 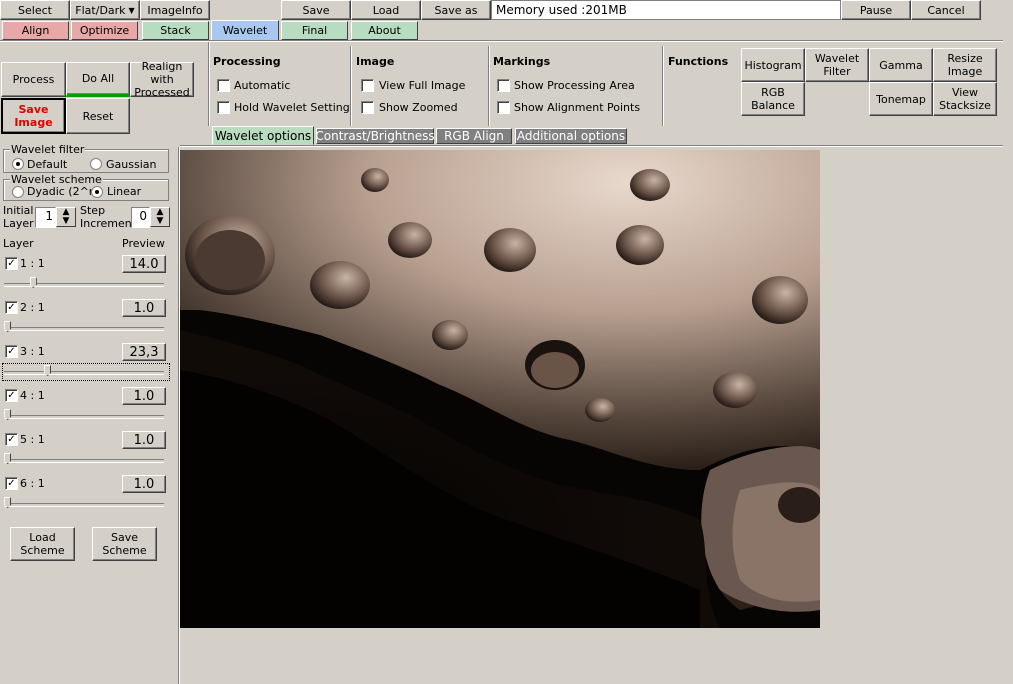 What do you see at coordinates (18, 210) in the screenshot?
I see `initial-label: Initial` at bounding box center [18, 210].